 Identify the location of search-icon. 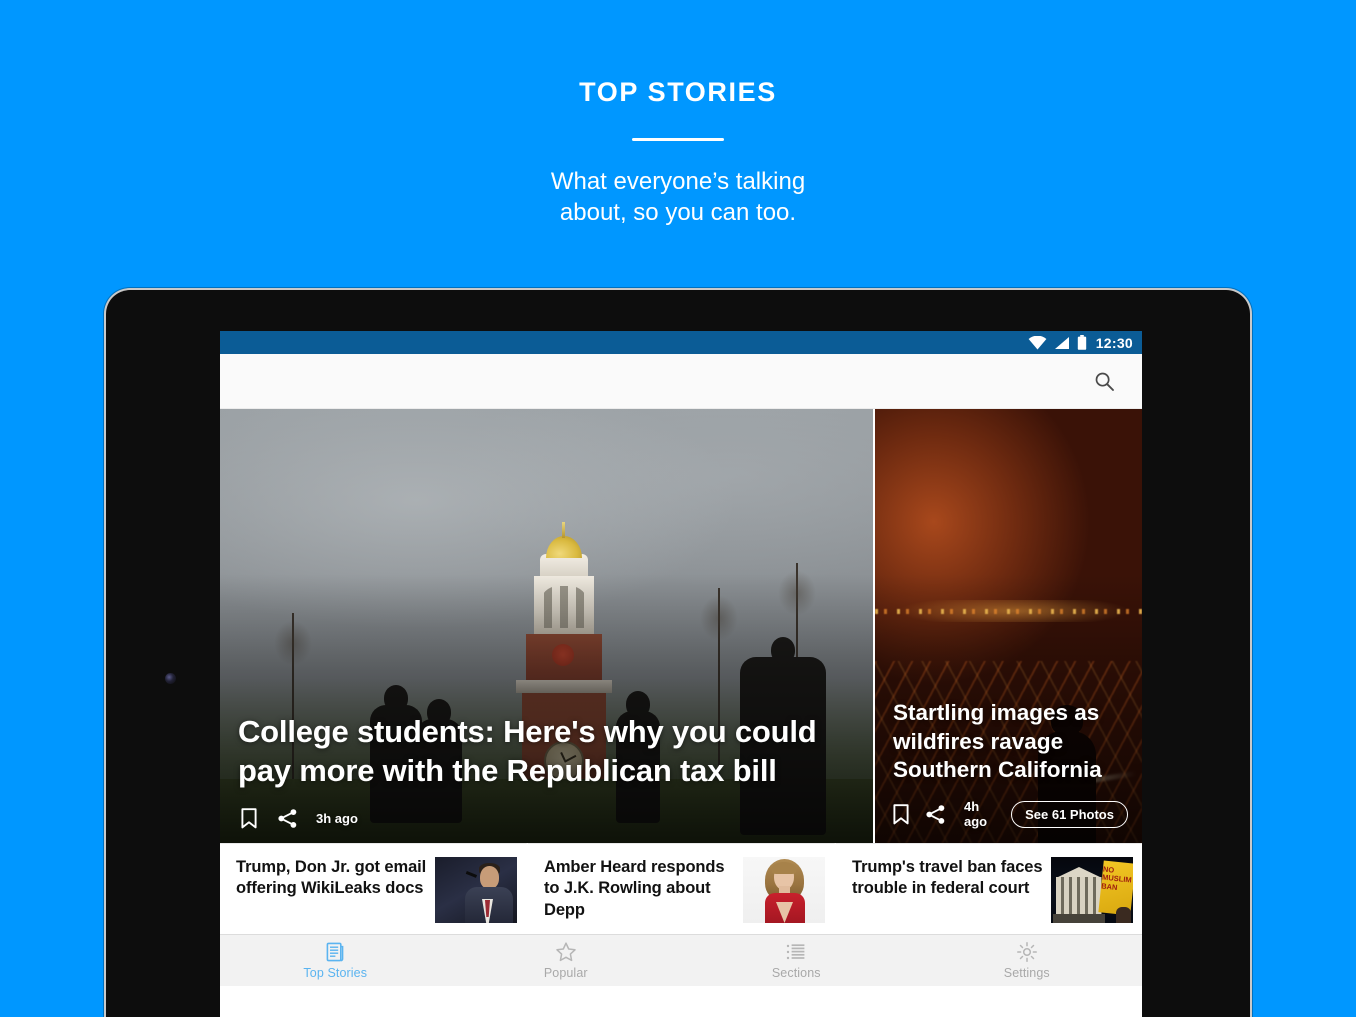
(1104, 381).